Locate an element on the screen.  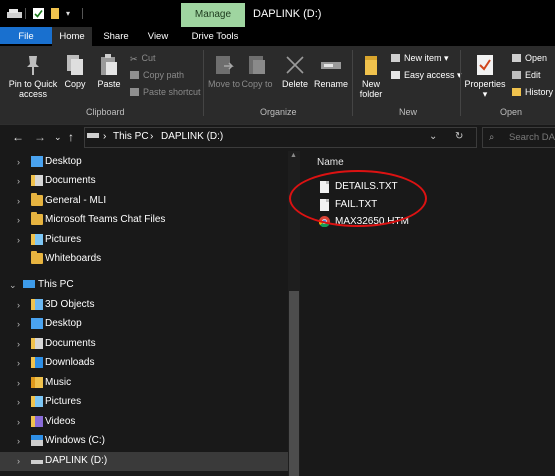
pin-to-quick-access-button: Pin to Quick access is located at coordinates (33, 76).